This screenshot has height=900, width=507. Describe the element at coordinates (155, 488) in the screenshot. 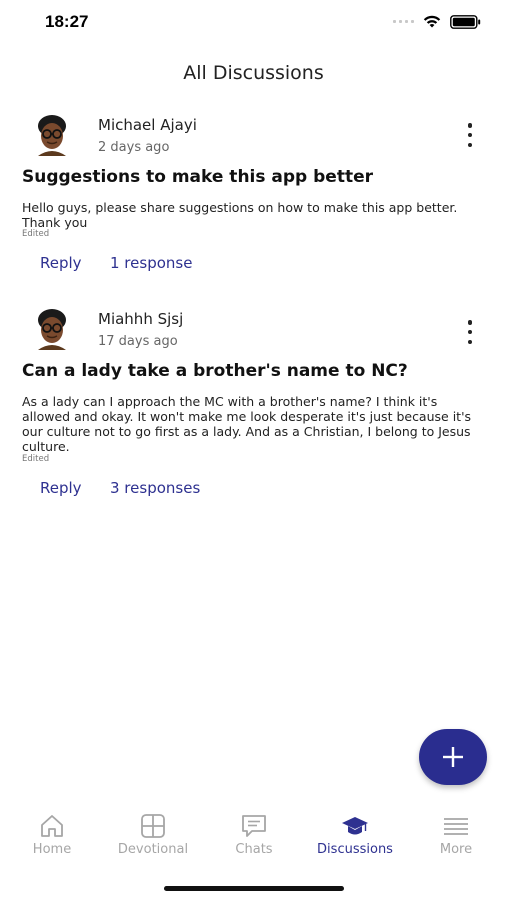

I see `responses-link: 3 responses` at that location.